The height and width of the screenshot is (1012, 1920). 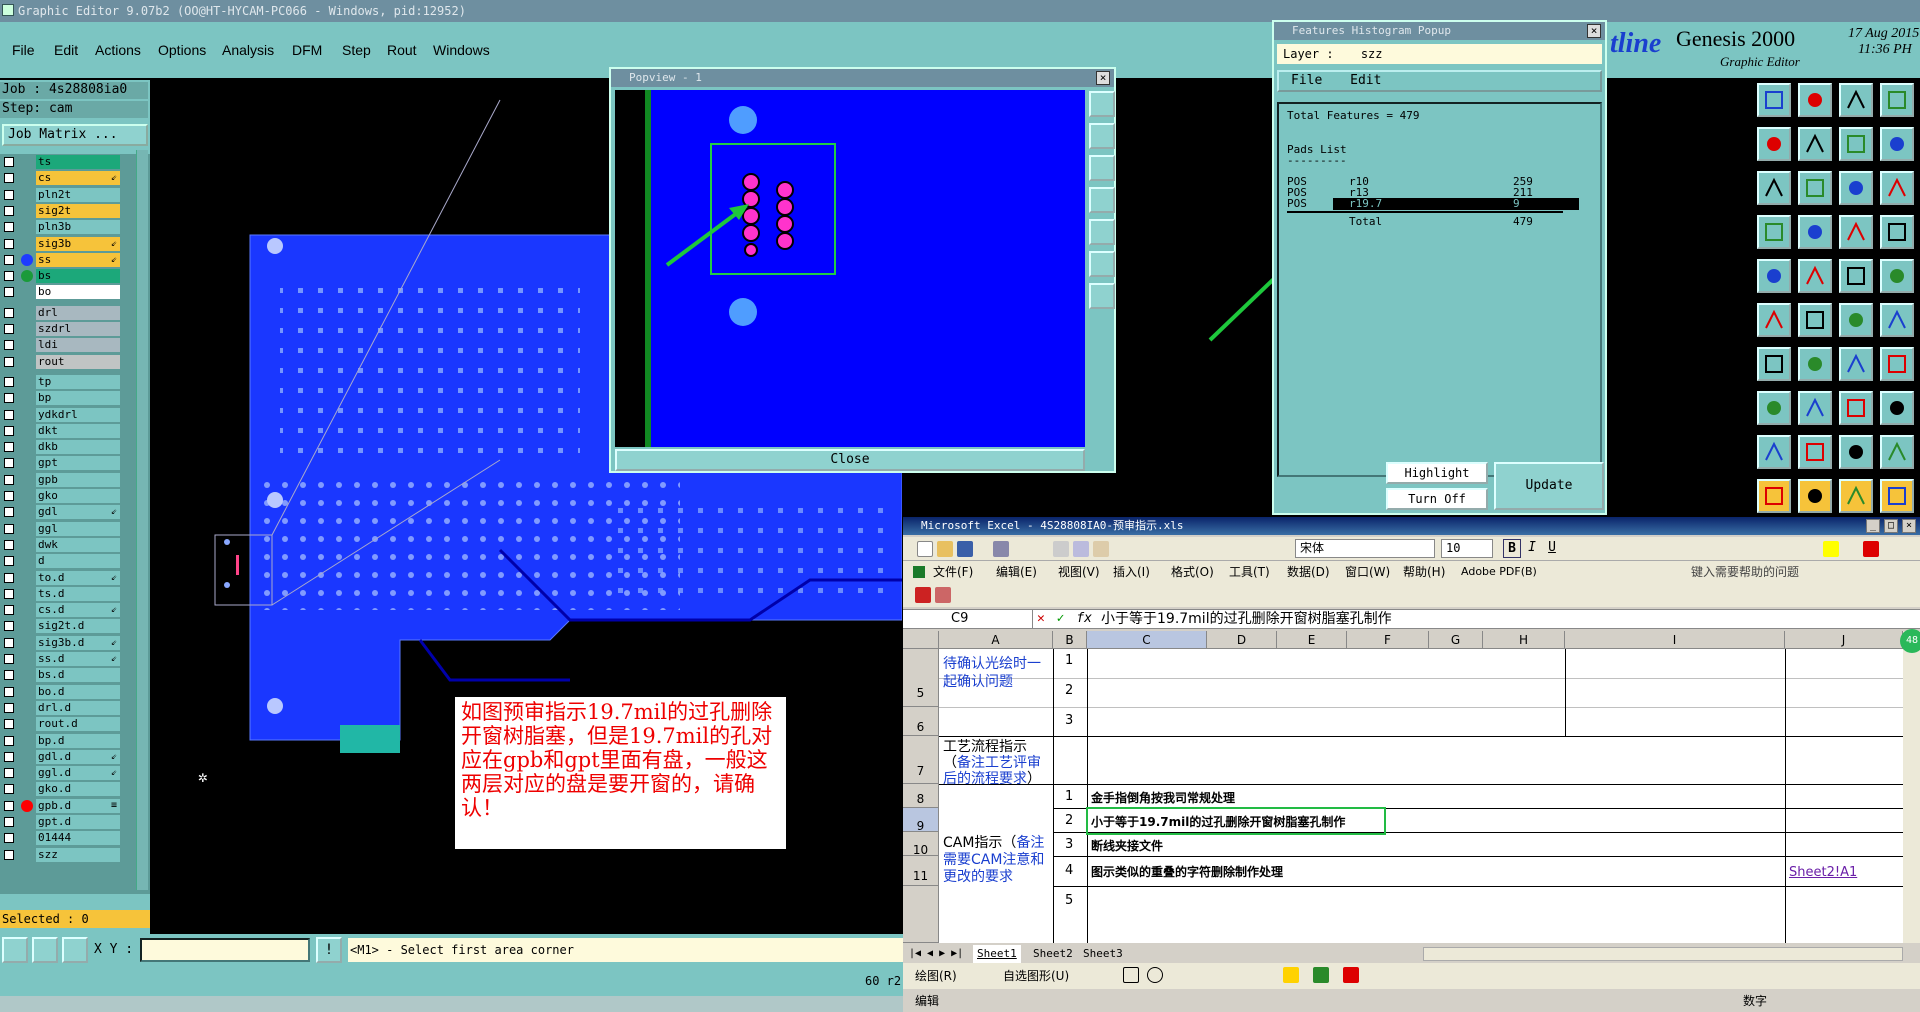 I want to click on layer-row: bs.d, so click(x=60, y=675).